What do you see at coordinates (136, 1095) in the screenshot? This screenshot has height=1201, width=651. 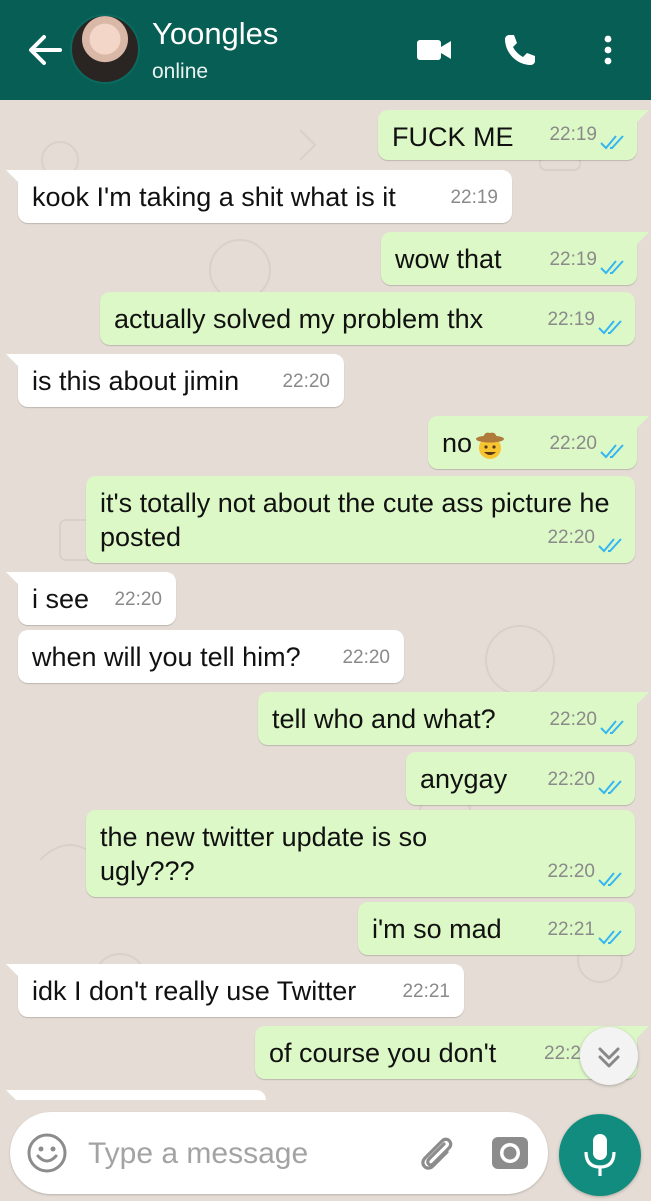 I see `message-bubble-partial` at bounding box center [136, 1095].